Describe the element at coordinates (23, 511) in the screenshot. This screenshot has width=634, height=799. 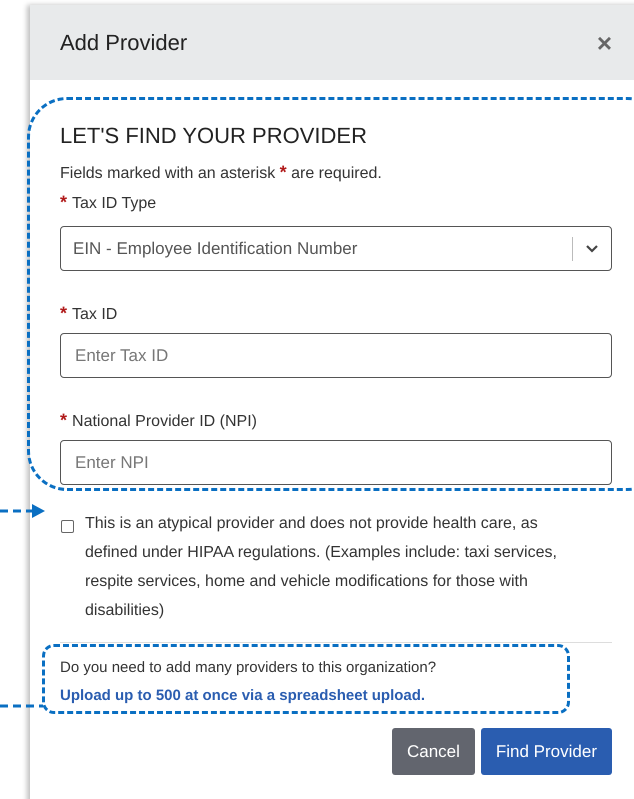
I see `callout-arrow` at that location.